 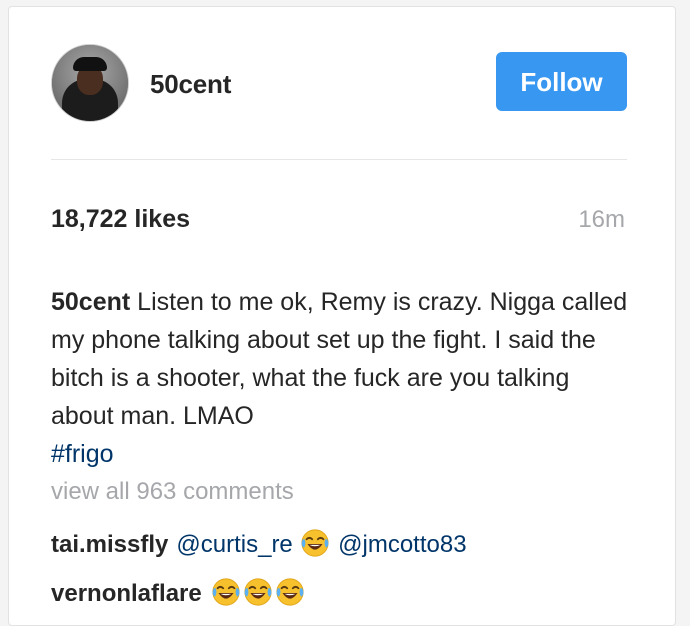 I want to click on avatar, so click(x=90, y=83).